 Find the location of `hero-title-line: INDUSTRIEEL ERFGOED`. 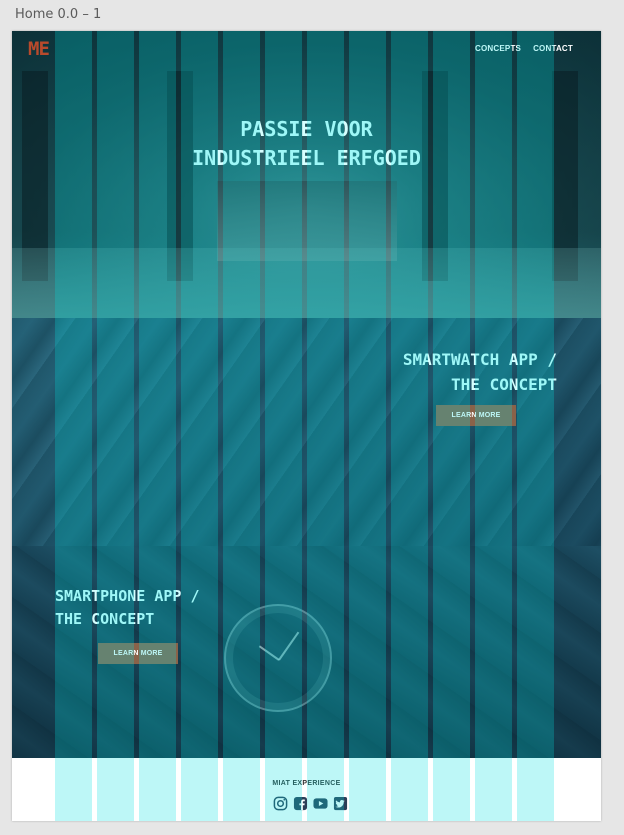

hero-title-line: INDUSTRIEEL ERFGOED is located at coordinates (306, 158).